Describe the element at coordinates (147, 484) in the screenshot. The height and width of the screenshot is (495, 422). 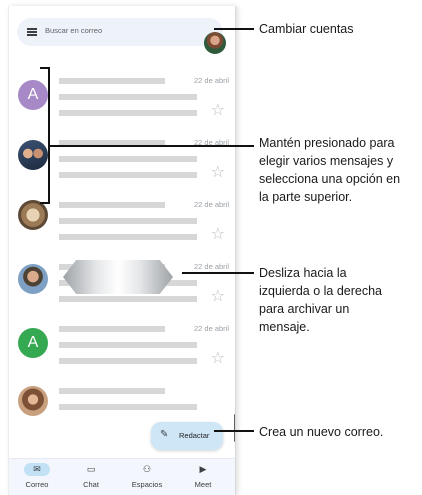
I see `nav-label: Espacios` at that location.